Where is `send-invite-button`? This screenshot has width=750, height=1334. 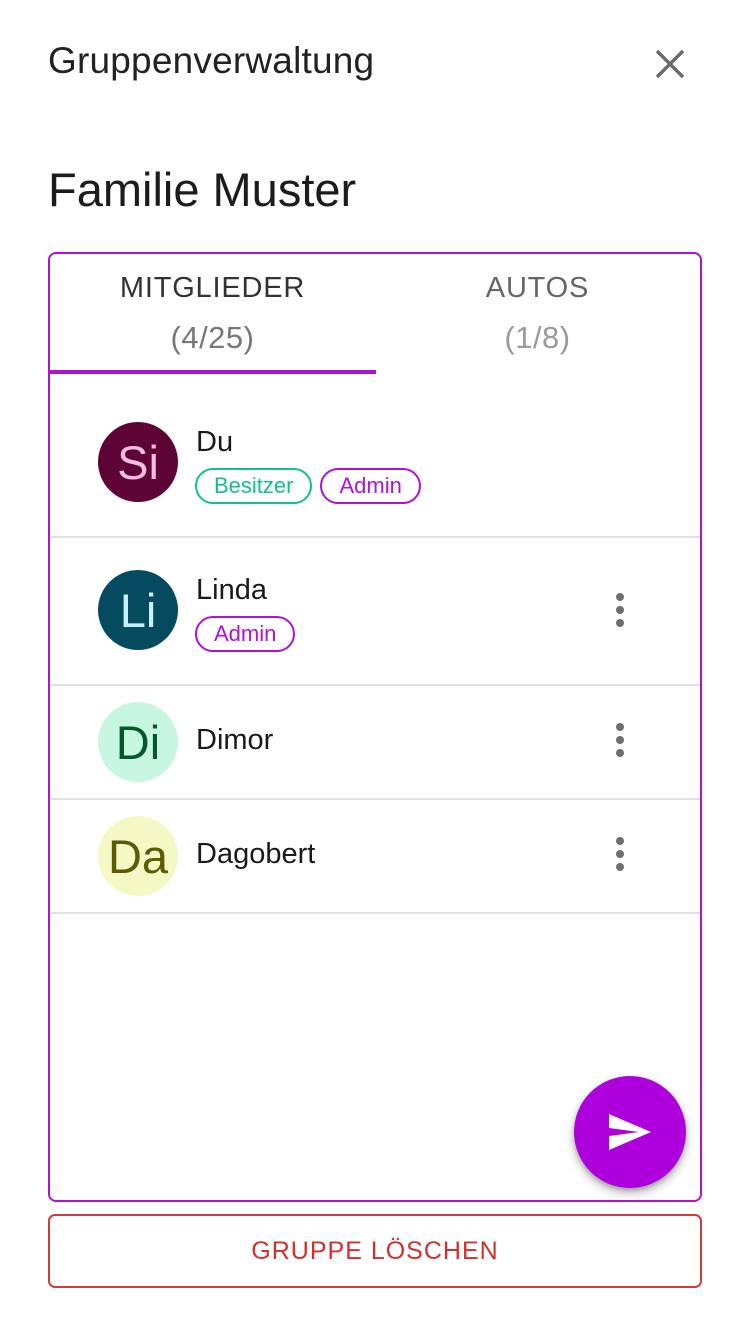 send-invite-button is located at coordinates (630, 1132).